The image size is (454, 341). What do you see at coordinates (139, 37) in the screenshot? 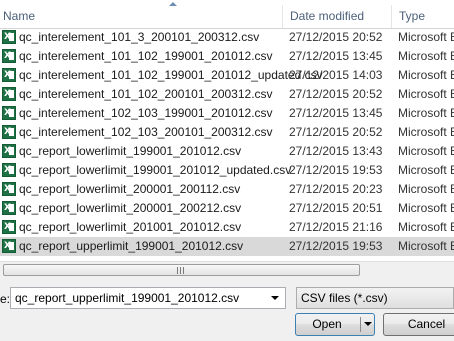
I see `file-name: qc_interelement_101_3_200101_200312.csv` at bounding box center [139, 37].